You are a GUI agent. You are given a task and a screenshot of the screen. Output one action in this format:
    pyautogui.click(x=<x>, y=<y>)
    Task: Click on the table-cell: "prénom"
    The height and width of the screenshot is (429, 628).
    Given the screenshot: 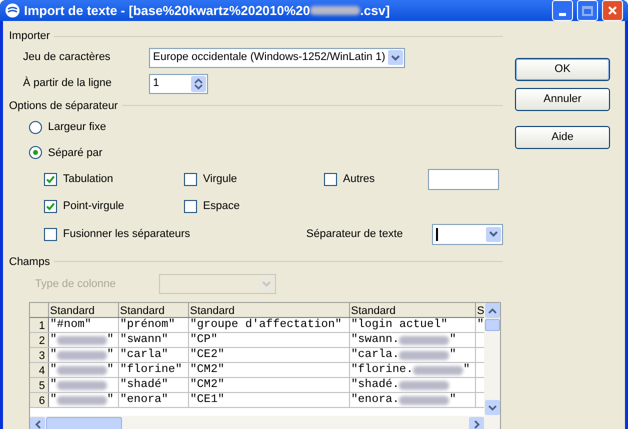 What is the action you would take?
    pyautogui.click(x=148, y=325)
    